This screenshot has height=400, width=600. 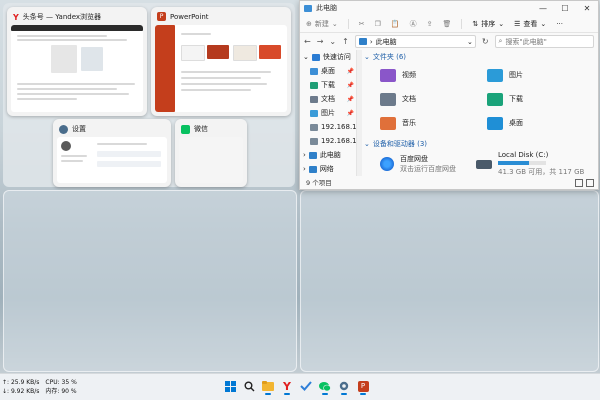 I want to click on device-label: Local Disk (C:), so click(x=523, y=155).